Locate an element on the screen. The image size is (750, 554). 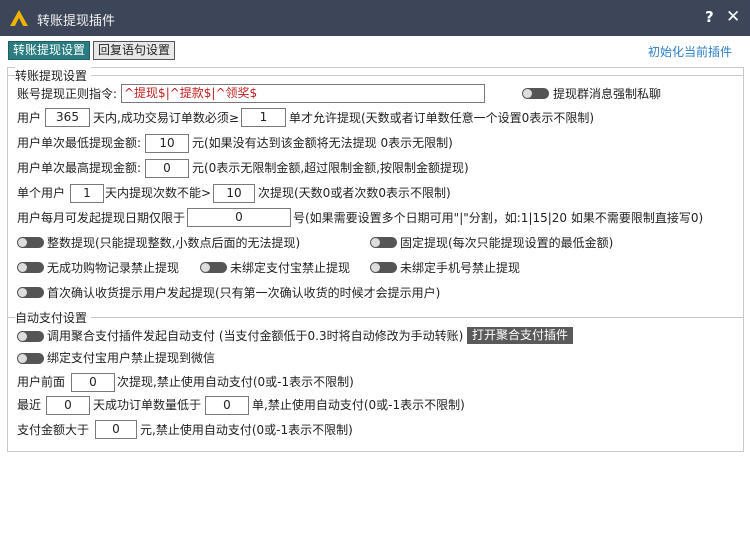
single-user-label: 单个用户 is located at coordinates (41, 193).